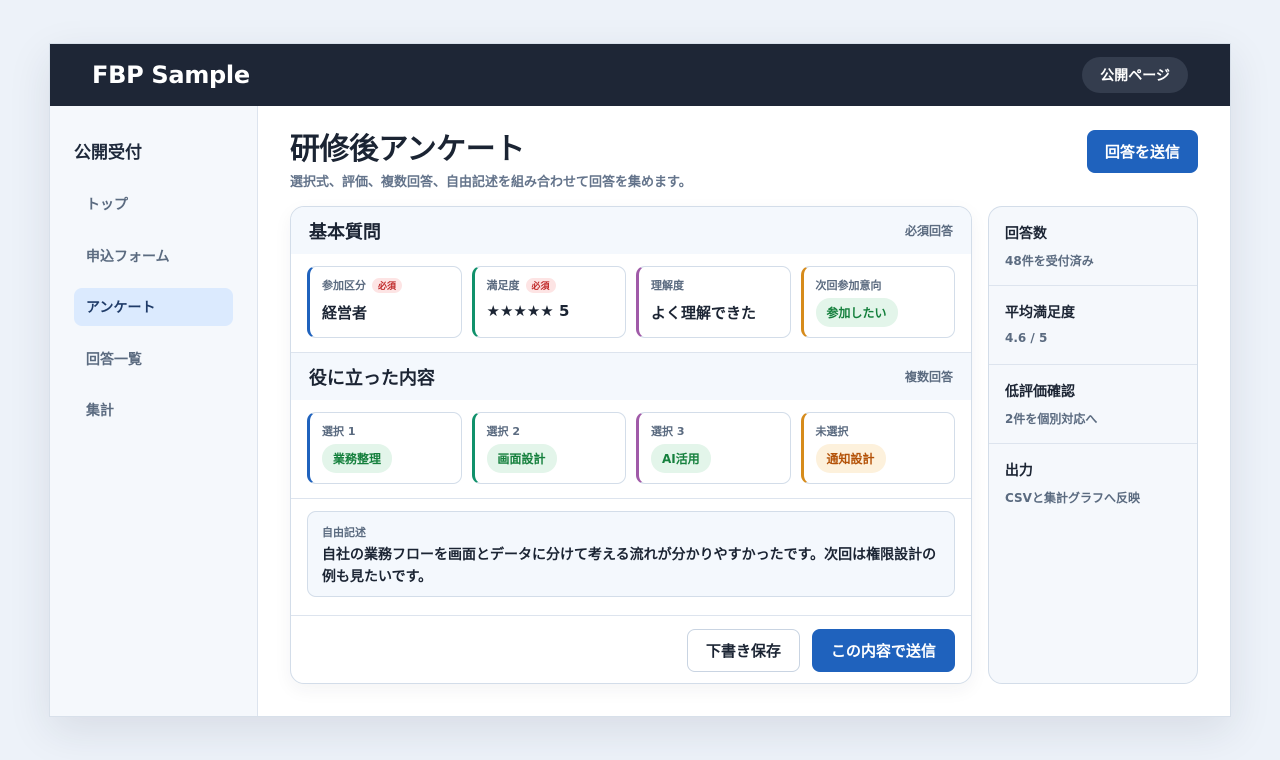 This screenshot has width=1280, height=760. Describe the element at coordinates (1051, 419) in the screenshot. I see `stat-value: 2件を個別対応へ` at that location.